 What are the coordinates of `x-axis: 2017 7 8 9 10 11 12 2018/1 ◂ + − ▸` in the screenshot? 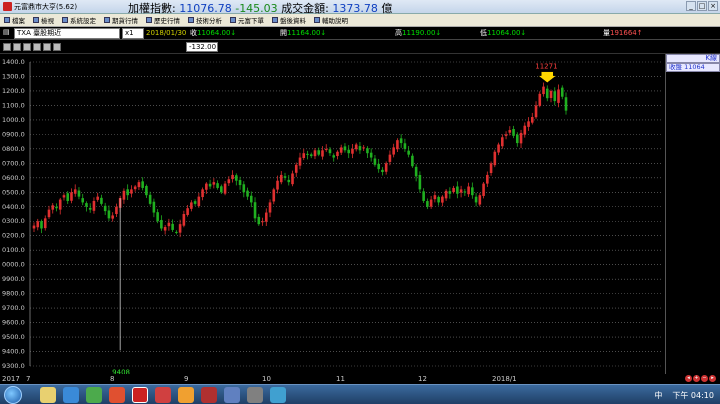 It's located at (360, 379).